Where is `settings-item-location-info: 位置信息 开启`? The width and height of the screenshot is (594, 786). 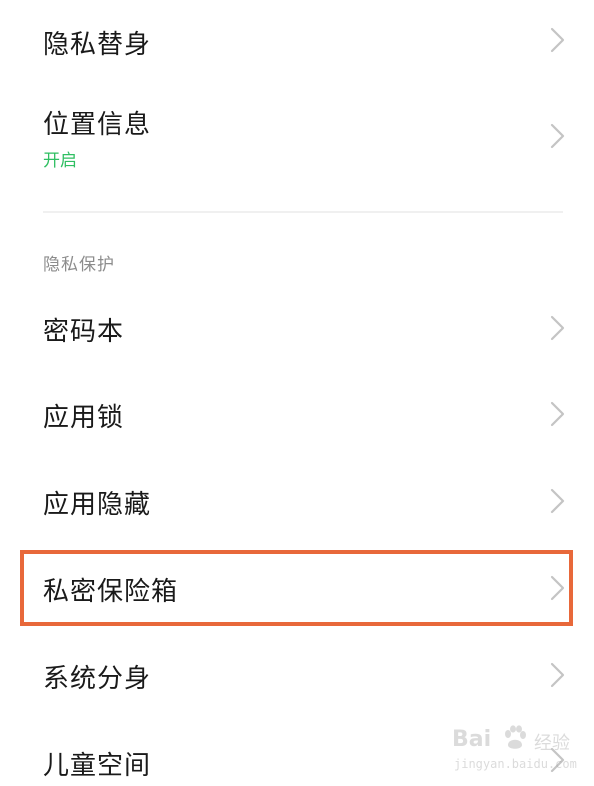
settings-item-location-info: 位置信息 开启 is located at coordinates (297, 140).